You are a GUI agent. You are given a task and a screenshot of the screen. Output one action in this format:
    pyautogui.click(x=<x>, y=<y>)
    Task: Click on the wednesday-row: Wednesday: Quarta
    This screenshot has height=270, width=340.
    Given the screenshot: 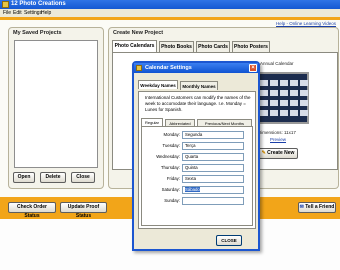 What is the action you would take?
    pyautogui.click(x=198, y=158)
    